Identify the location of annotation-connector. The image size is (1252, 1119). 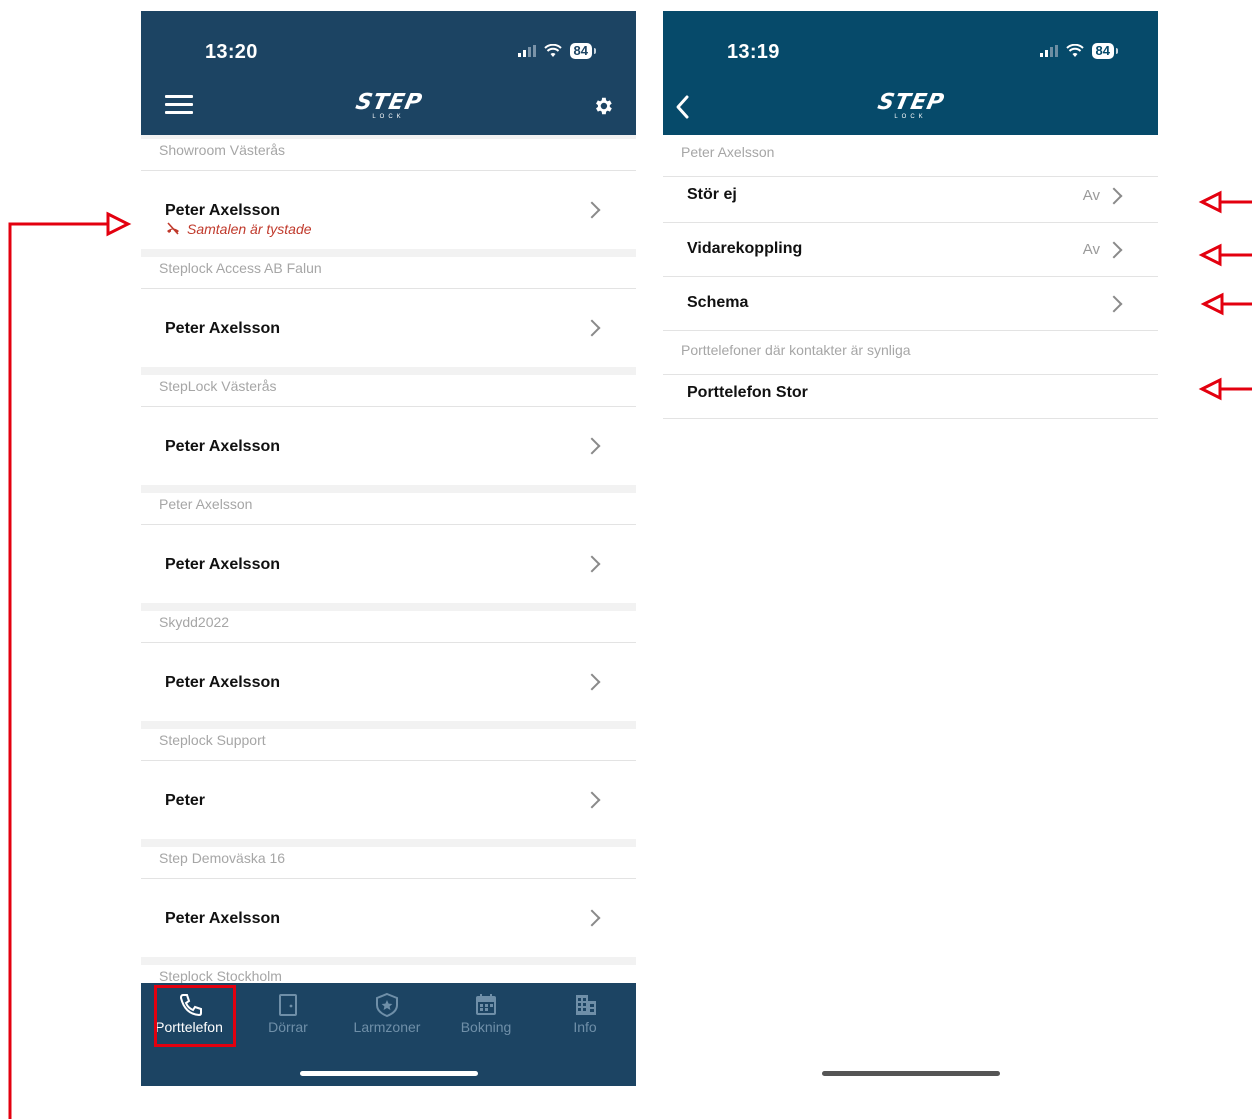
(70, 665).